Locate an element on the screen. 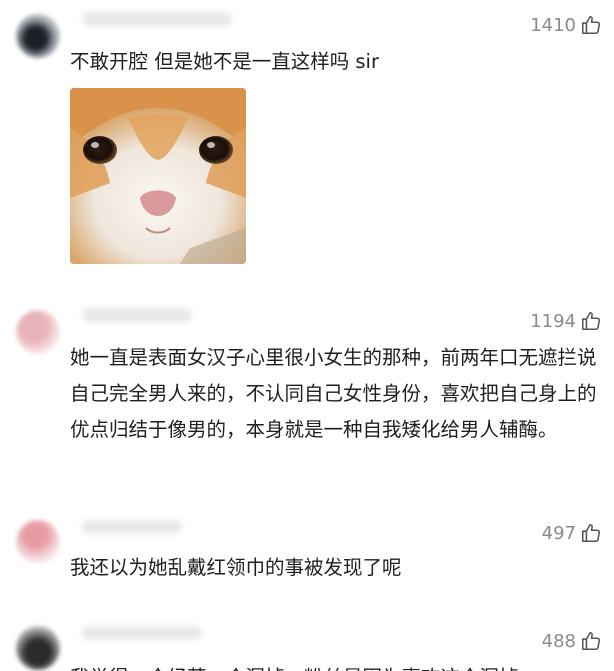 The width and height of the screenshot is (614, 671). like-button: 488 is located at coordinates (572, 641).